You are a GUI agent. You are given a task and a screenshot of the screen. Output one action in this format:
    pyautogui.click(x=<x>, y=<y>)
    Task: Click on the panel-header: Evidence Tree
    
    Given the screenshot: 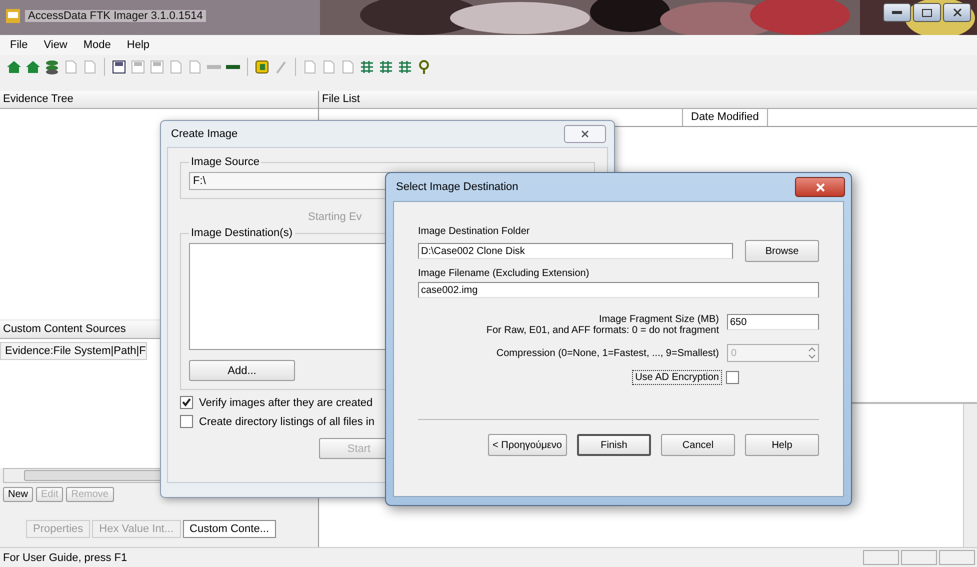 What is the action you would take?
    pyautogui.click(x=159, y=100)
    